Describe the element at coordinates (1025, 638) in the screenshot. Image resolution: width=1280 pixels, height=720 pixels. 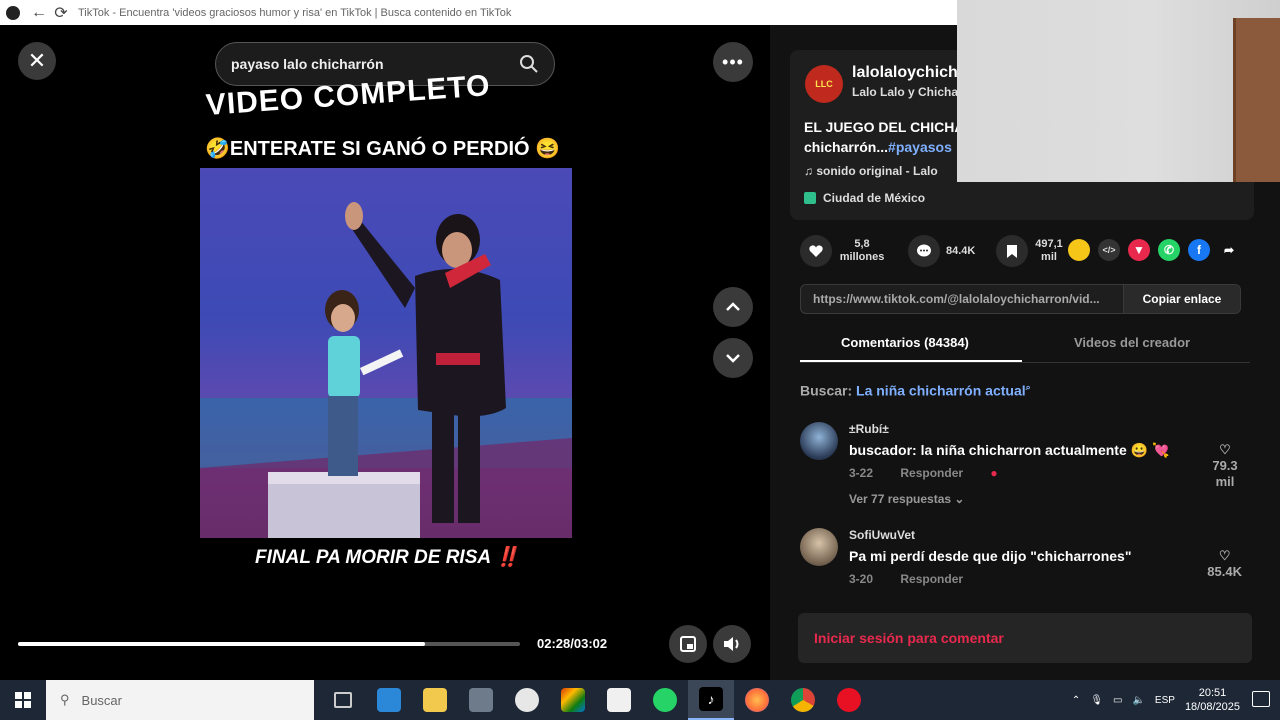
I see `login-to-comment-button: Iniciar sesión para comentar` at that location.